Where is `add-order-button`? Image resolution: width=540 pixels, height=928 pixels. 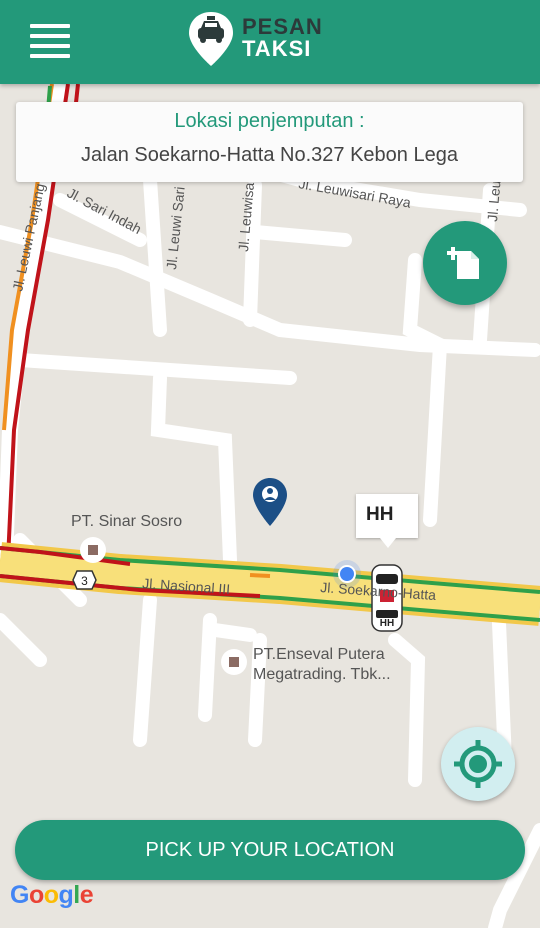 add-order-button is located at coordinates (465, 263).